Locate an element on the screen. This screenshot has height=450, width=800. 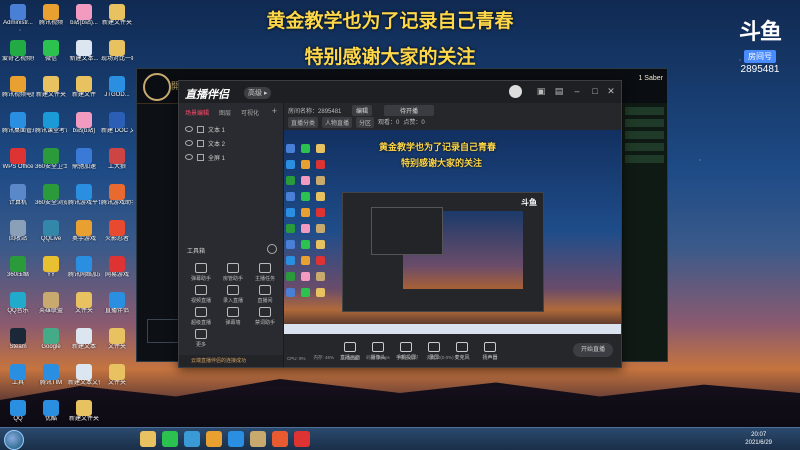
desktop-icon: QQLive is located at coordinates (51, 236).